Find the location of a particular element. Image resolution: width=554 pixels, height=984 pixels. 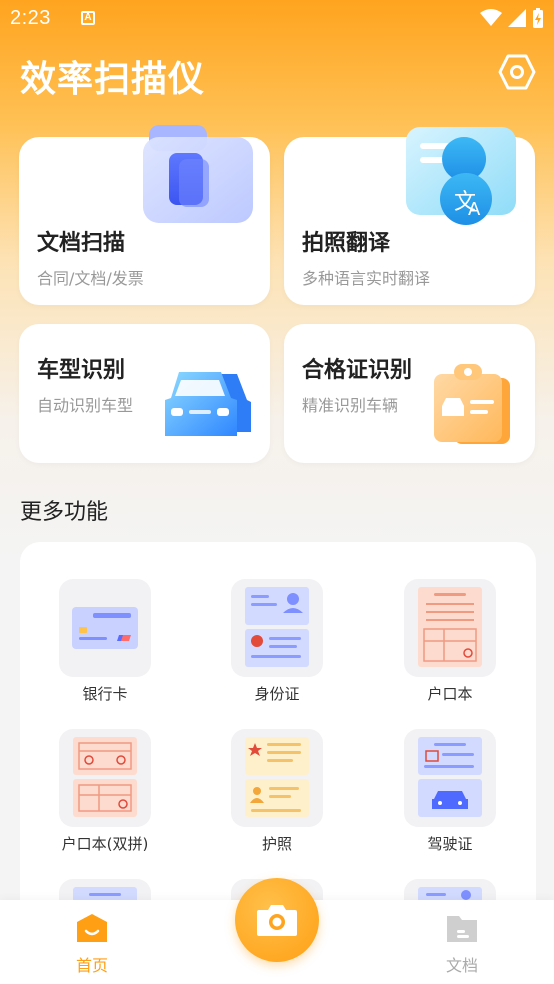

status-time: 2:23 is located at coordinates (30, 17).